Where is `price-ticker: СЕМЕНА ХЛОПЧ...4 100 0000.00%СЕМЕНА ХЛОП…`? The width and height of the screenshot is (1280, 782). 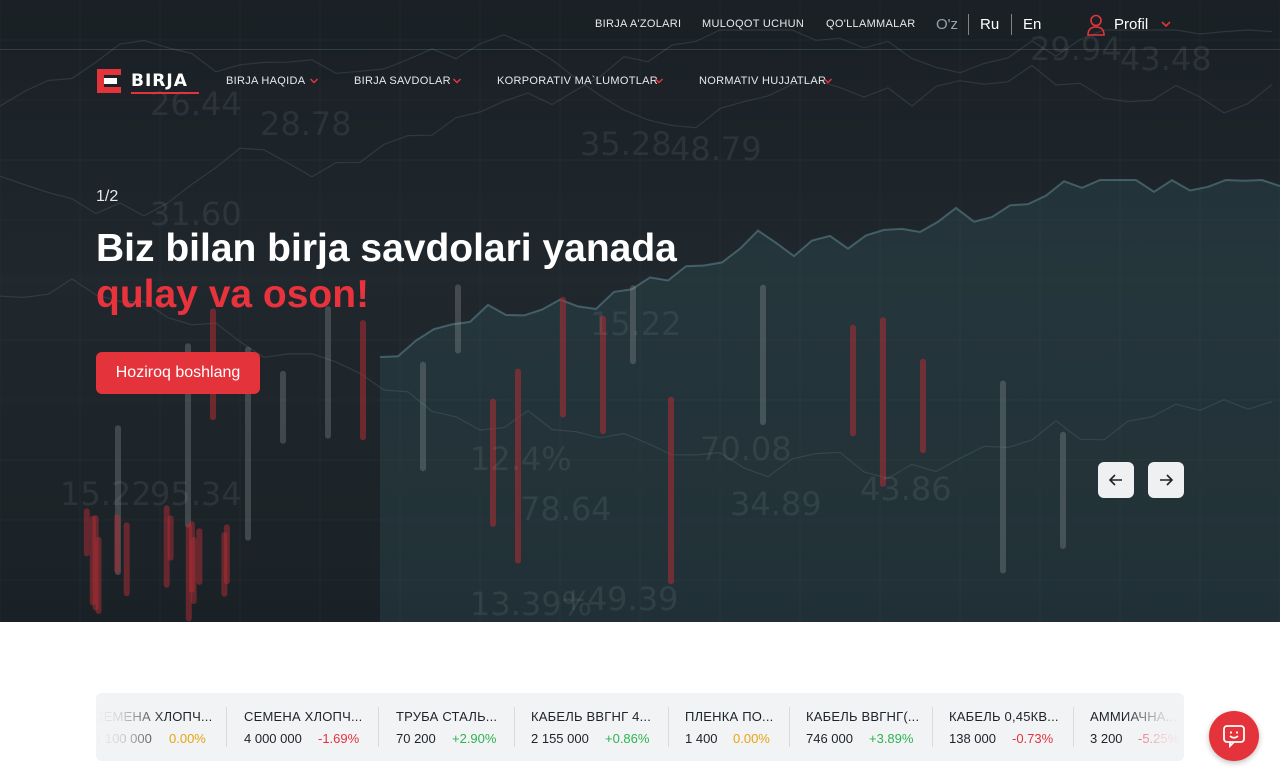 price-ticker: СЕМЕНА ХЛОПЧ...4 100 0000.00%СЕМЕНА ХЛОП… is located at coordinates (640, 727).